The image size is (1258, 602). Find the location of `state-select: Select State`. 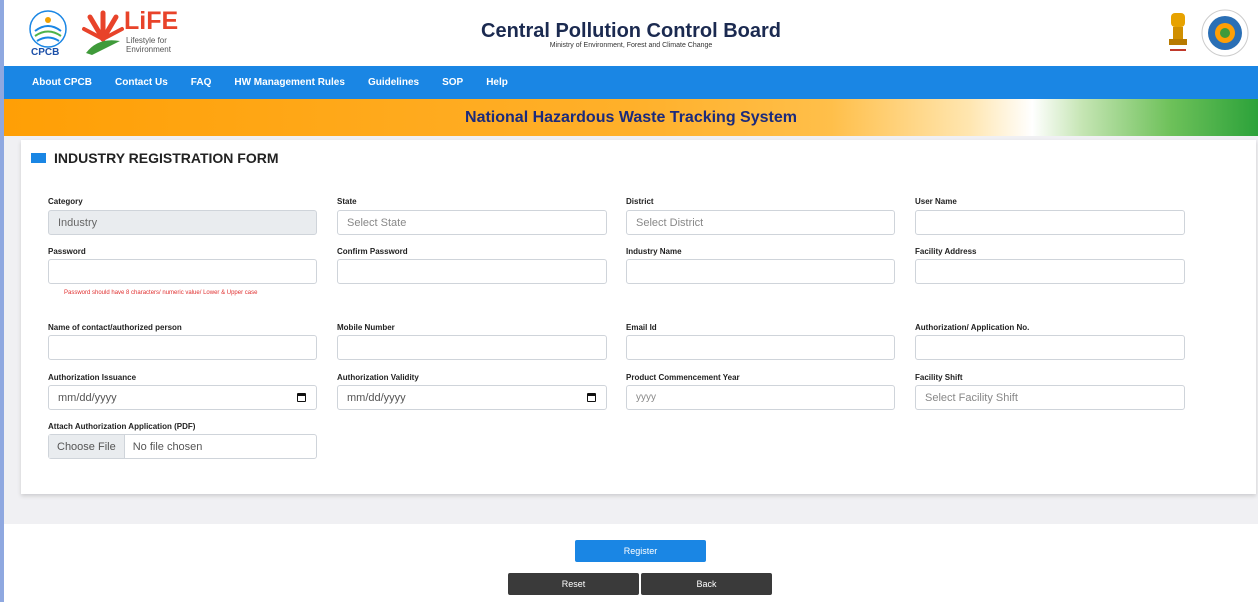

state-select: Select State is located at coordinates (472, 222).